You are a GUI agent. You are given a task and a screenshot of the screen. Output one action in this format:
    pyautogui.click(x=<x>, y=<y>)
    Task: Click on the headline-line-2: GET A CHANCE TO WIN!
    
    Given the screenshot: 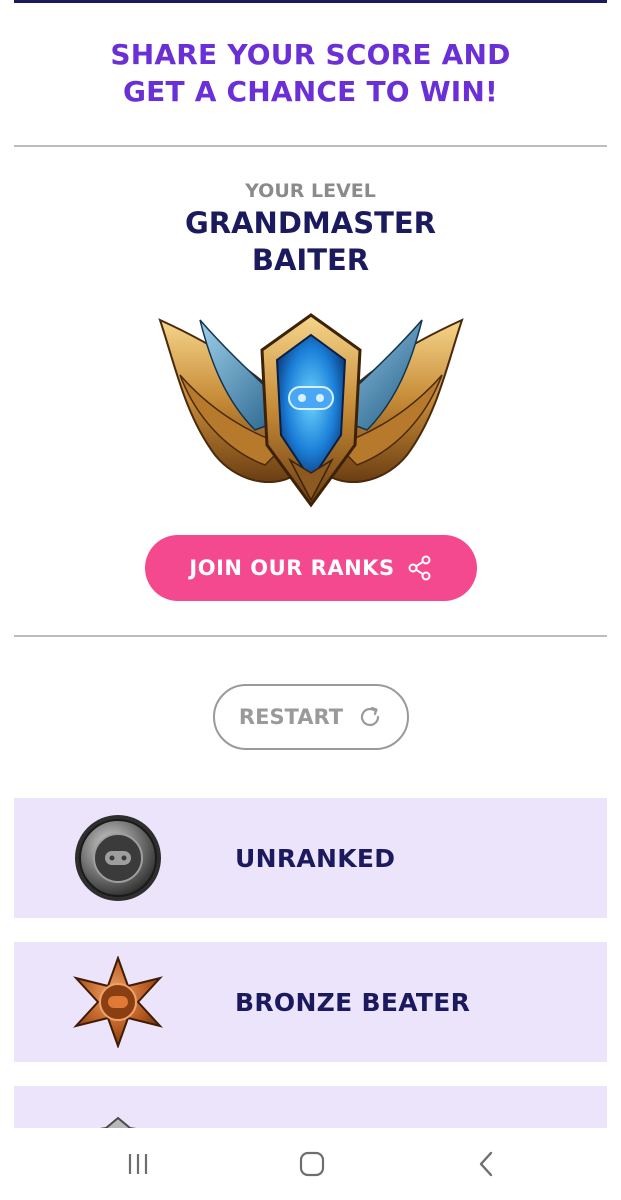 What is the action you would take?
    pyautogui.click(x=310, y=91)
    